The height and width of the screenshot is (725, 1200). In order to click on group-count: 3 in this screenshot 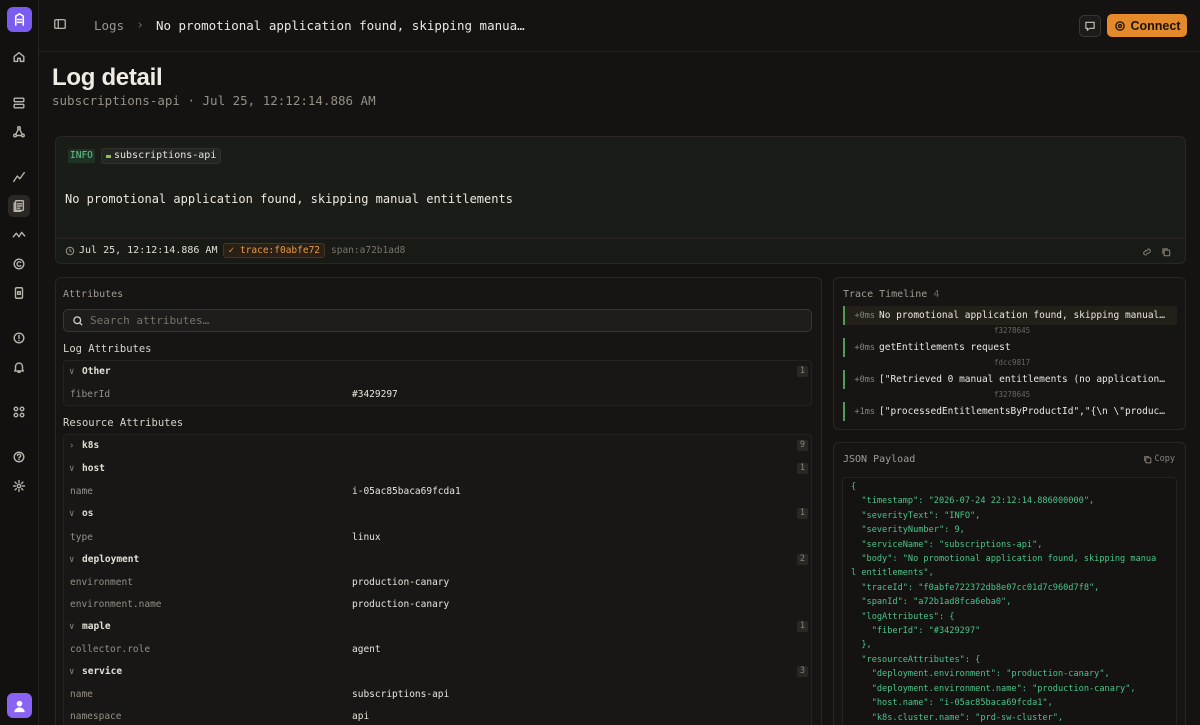, I will do `click(802, 671)`.